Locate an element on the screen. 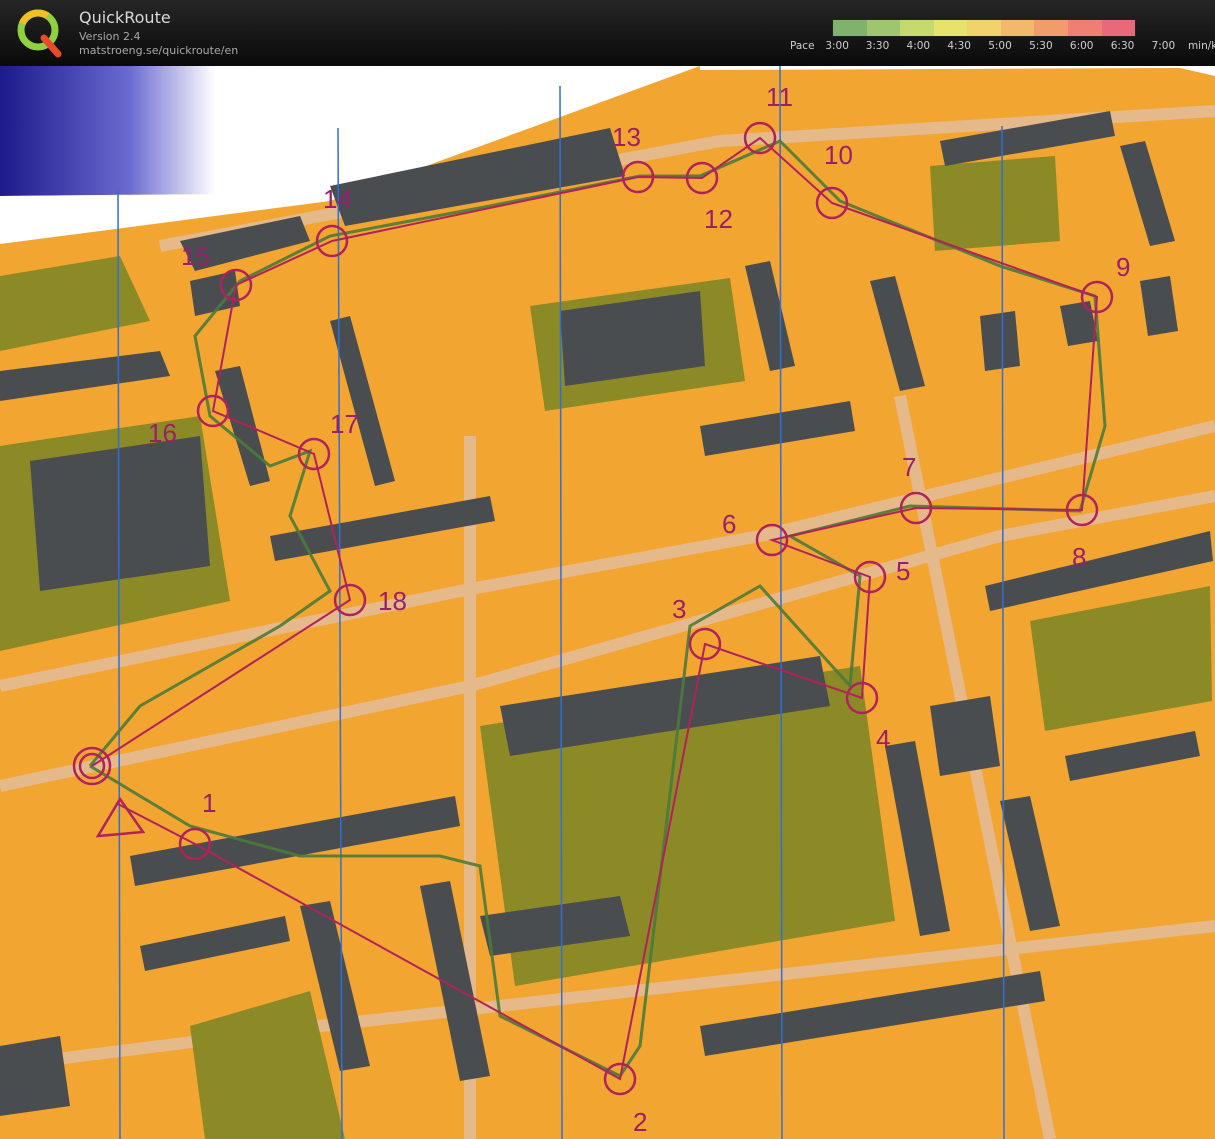 Image resolution: width=1215 pixels, height=1139 pixels. pace-color-bar is located at coordinates (984, 28).